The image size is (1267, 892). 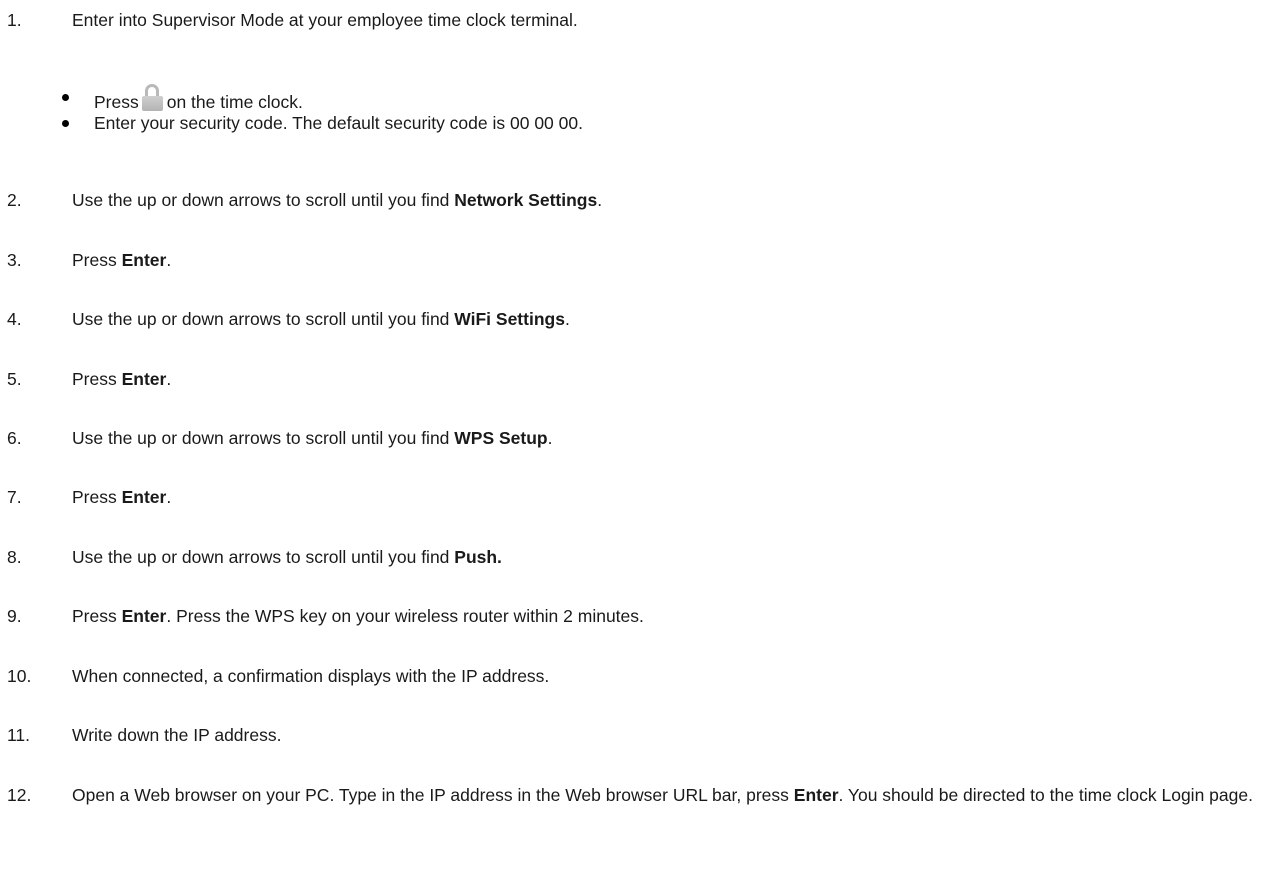 What do you see at coordinates (19, 795) in the screenshot?
I see `step-number: 12.` at bounding box center [19, 795].